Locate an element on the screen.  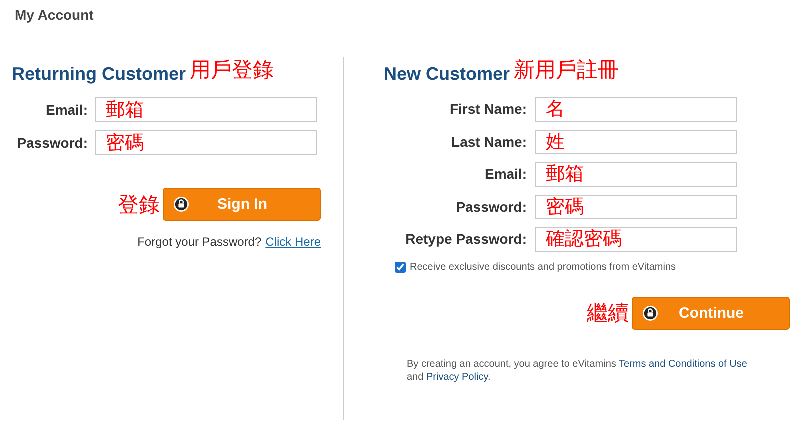
annotation-text: 登錄 is located at coordinates (139, 205).